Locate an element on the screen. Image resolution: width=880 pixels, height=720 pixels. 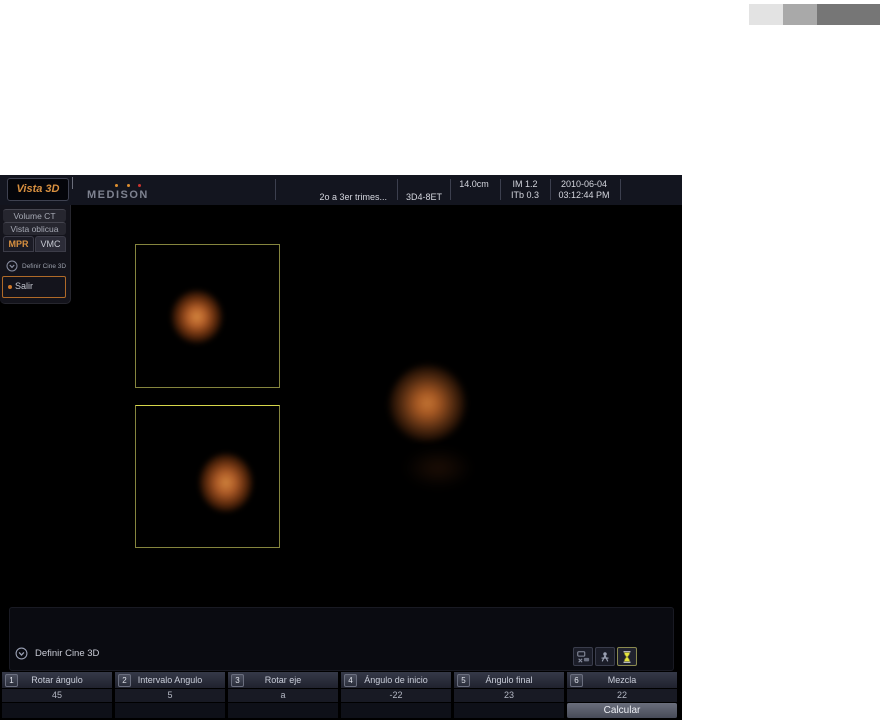
panel-icon-toolbar is located at coordinates (605, 656).